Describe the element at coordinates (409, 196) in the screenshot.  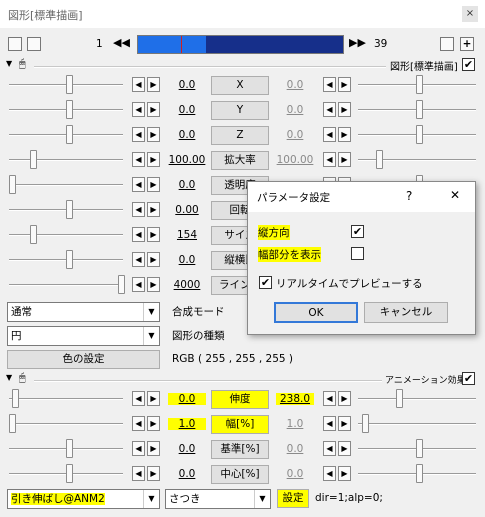
I see `help-button: ?` at that location.